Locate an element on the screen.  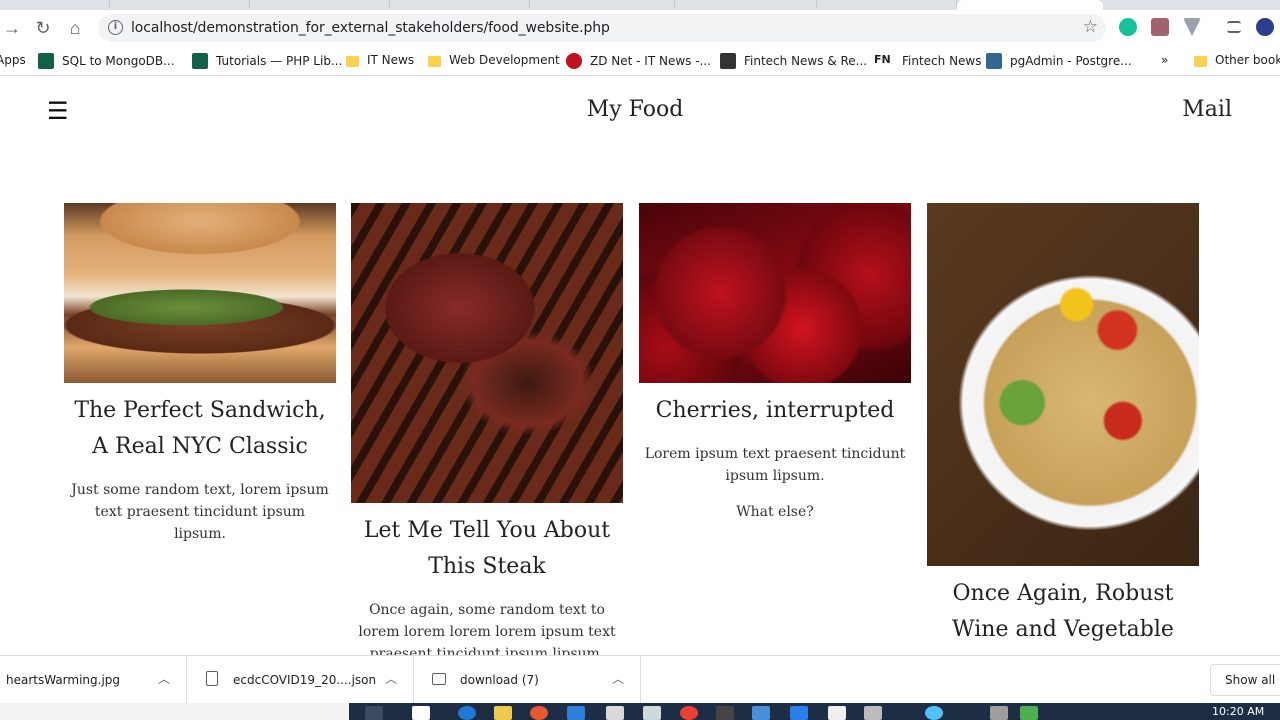
grammarly-extension-icon is located at coordinates (1128, 27).